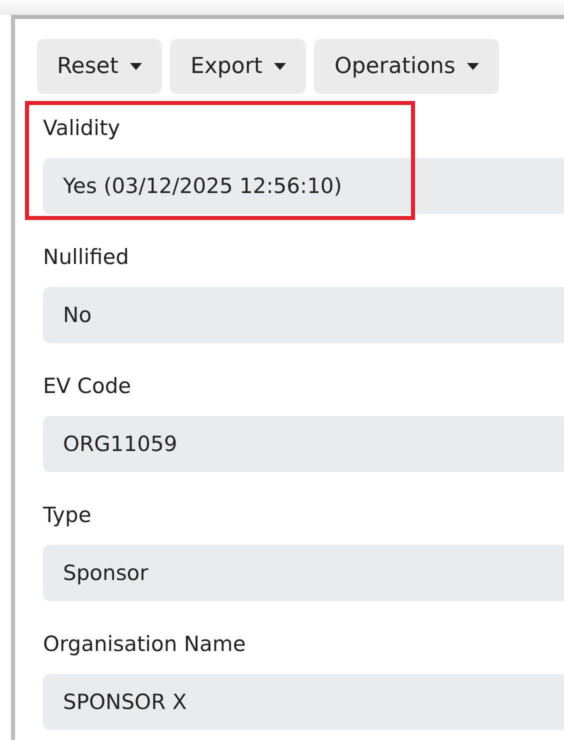 The image size is (564, 740). I want to click on field-label: Validity, so click(82, 128).